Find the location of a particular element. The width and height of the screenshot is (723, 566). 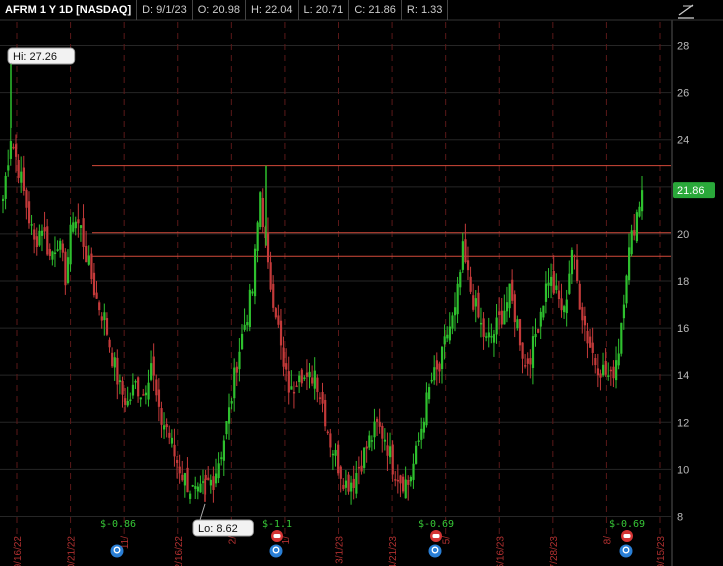

earnings-e-icon is located at coordinates (276, 551).